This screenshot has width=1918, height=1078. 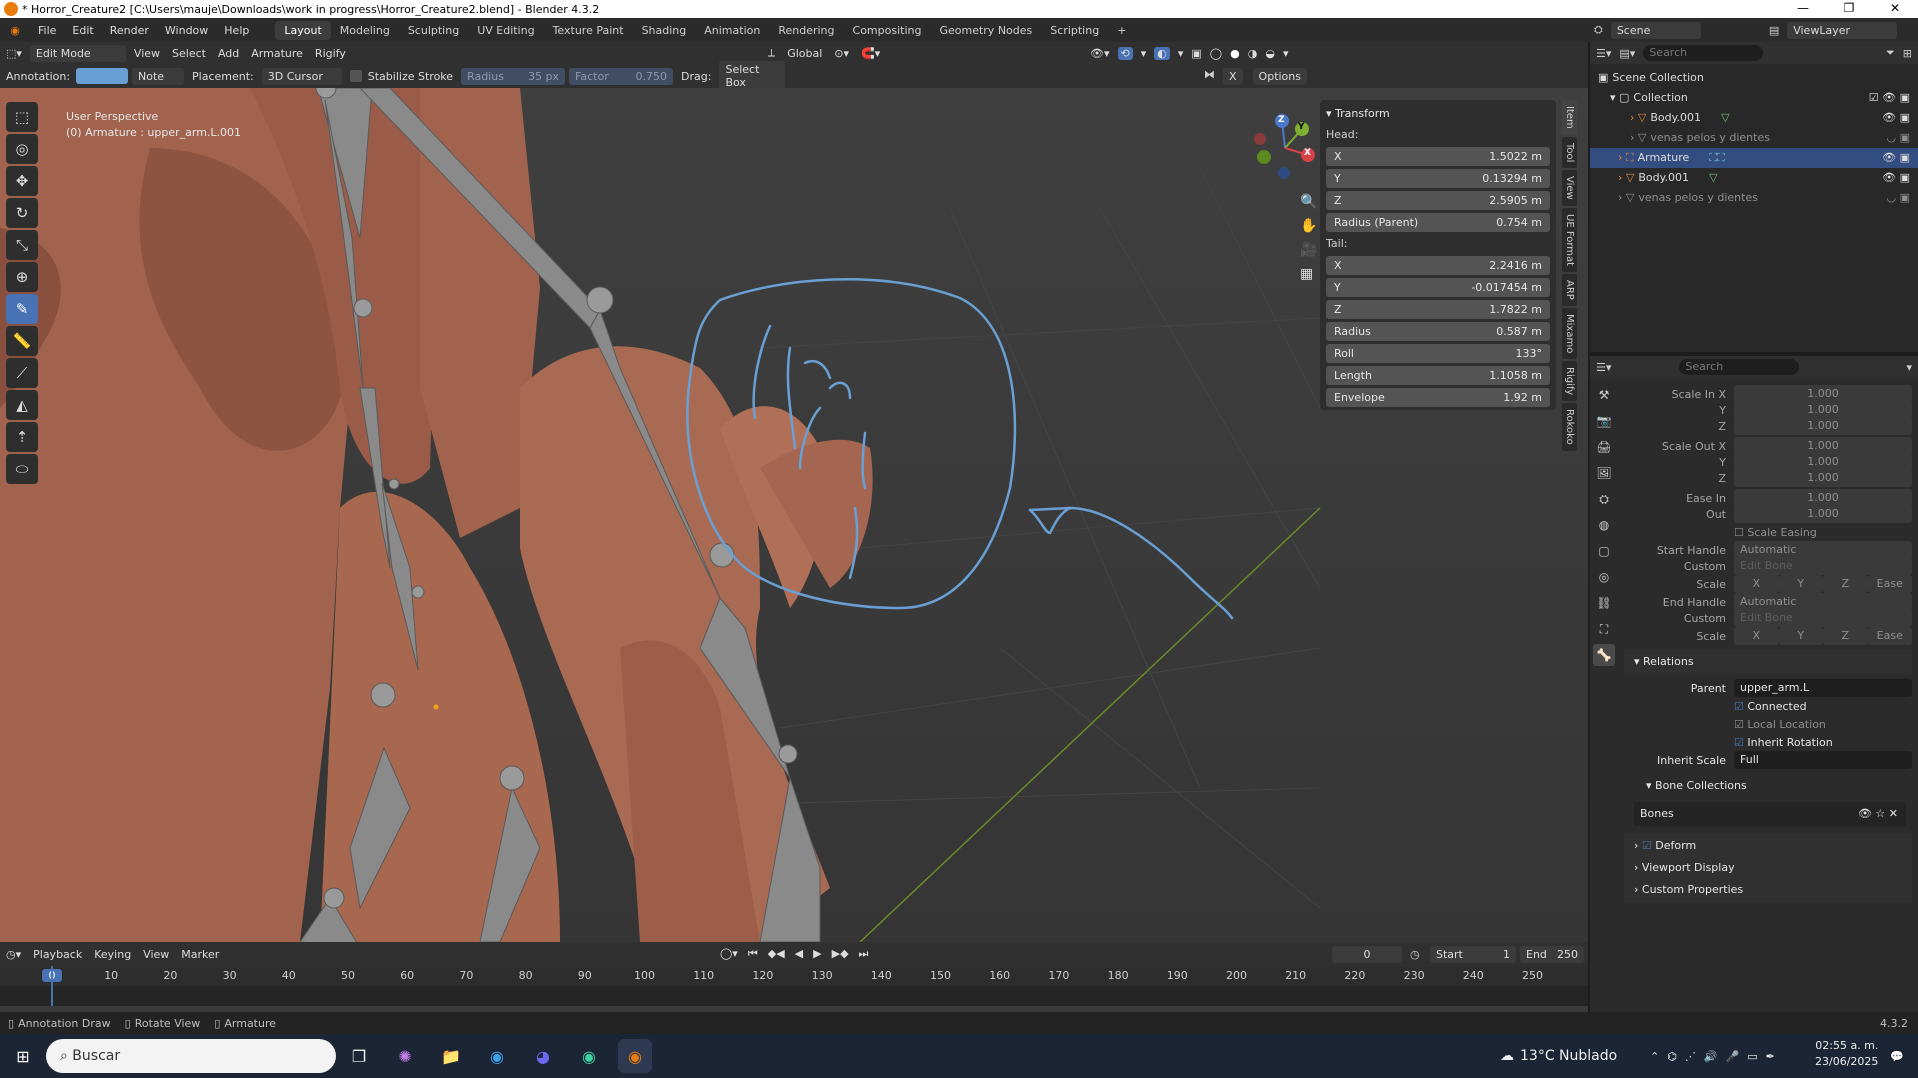 What do you see at coordinates (200, 954) in the screenshot?
I see `menu-marker: Marker` at bounding box center [200, 954].